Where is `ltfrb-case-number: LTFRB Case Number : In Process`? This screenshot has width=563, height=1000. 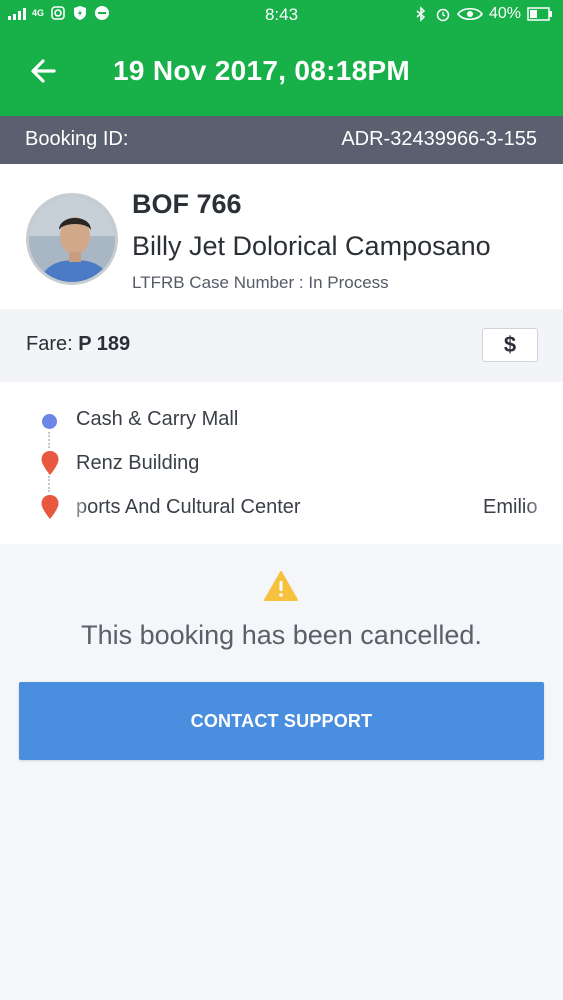
ltfrb-case-number: LTFRB Case Number : In Process is located at coordinates (260, 282).